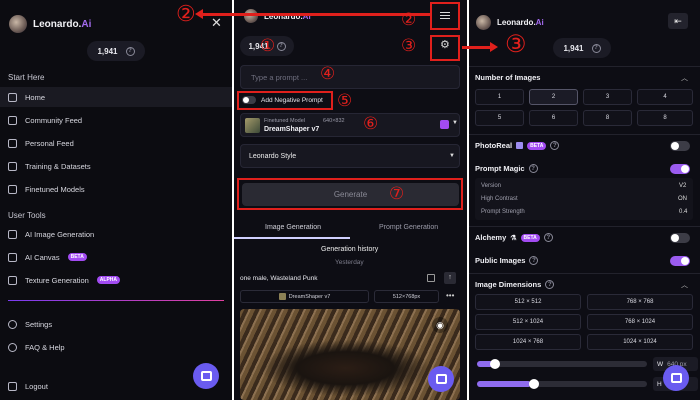  I want to click on history-size: 512×768px, so click(406, 296).